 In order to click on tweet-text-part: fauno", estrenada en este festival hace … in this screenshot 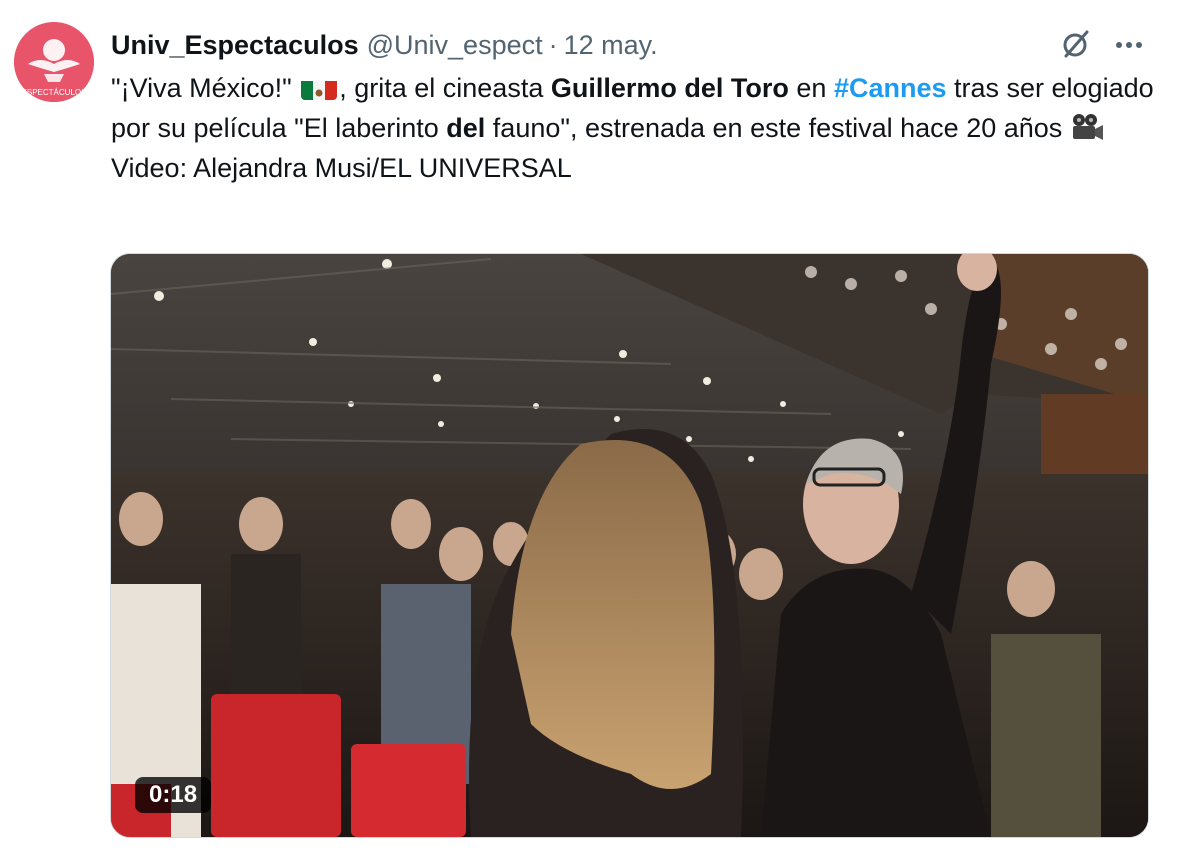, I will do `click(777, 128)`.